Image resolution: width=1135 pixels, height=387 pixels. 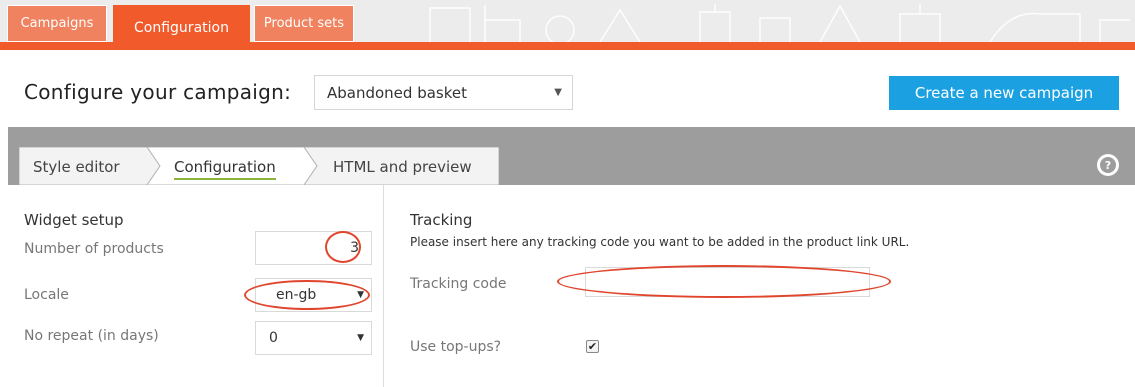 What do you see at coordinates (57, 23) in the screenshot?
I see `nav-tab-campaigns: Campaigns` at bounding box center [57, 23].